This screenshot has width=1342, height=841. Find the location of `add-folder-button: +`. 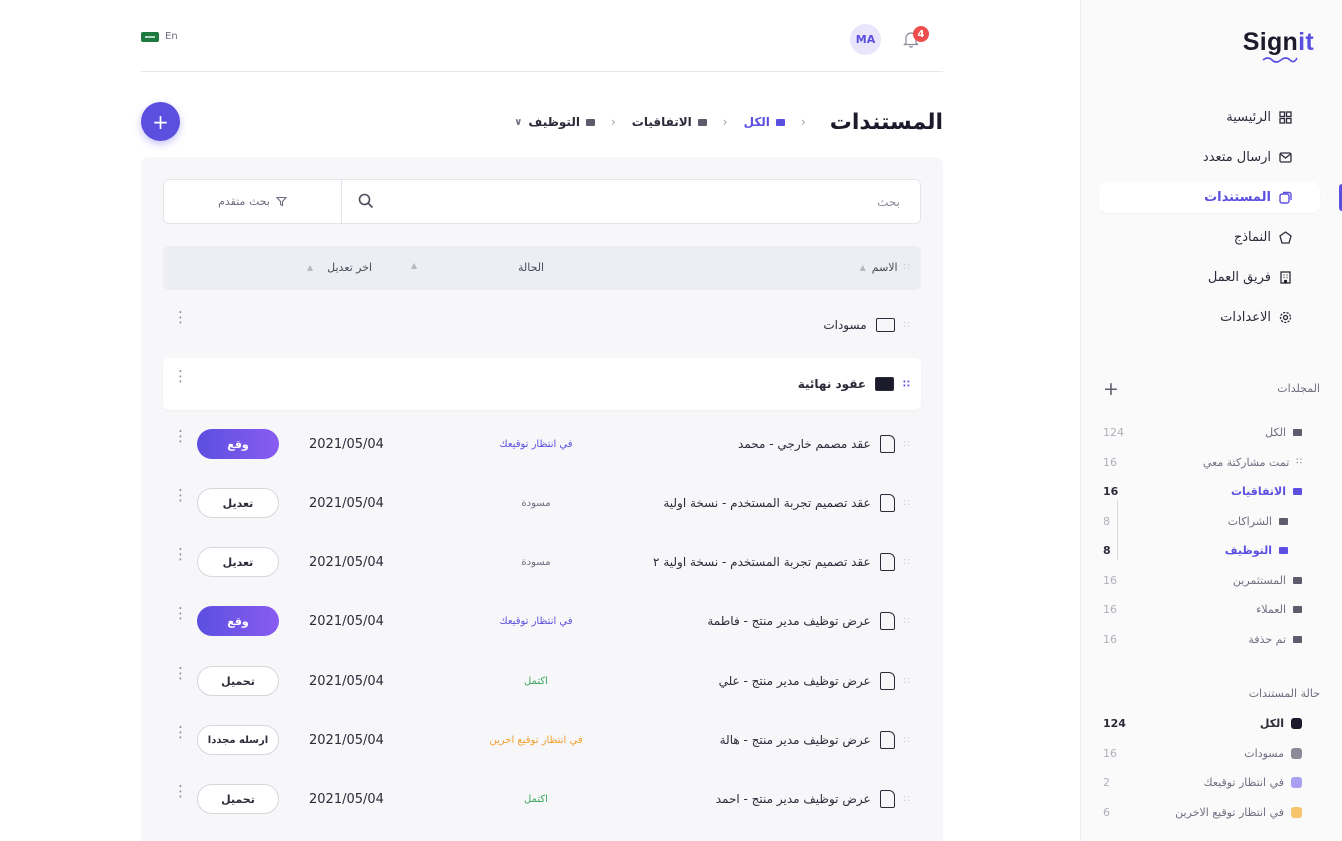

add-folder-button: + is located at coordinates (1111, 389).